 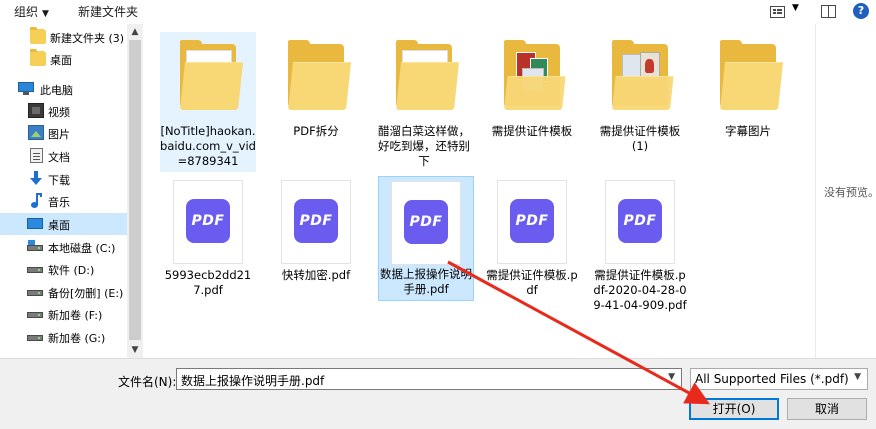 I want to click on folder-item: PDF拆分, so click(x=316, y=102).